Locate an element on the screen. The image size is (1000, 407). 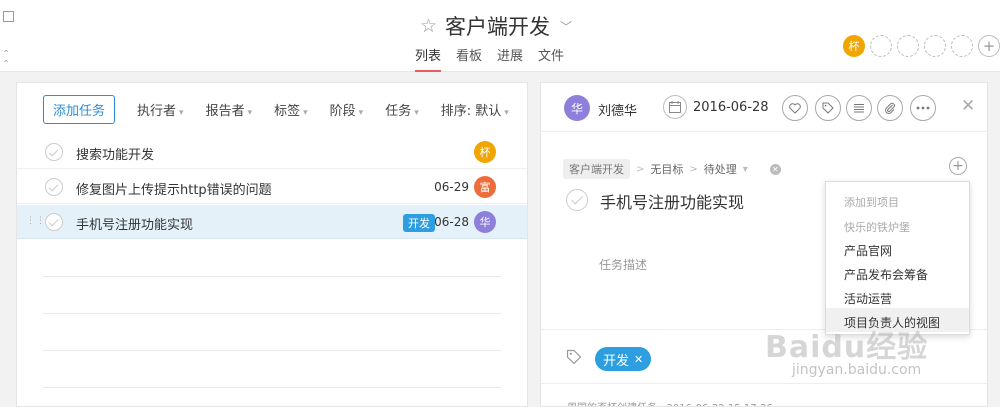
filter-task: 任务 ▾ is located at coordinates (402, 109).